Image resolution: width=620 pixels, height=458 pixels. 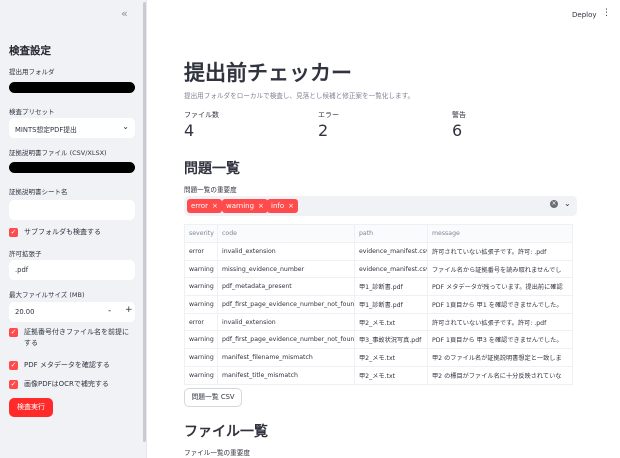 I want to click on files-heading: ファイル一覧, so click(x=226, y=432).